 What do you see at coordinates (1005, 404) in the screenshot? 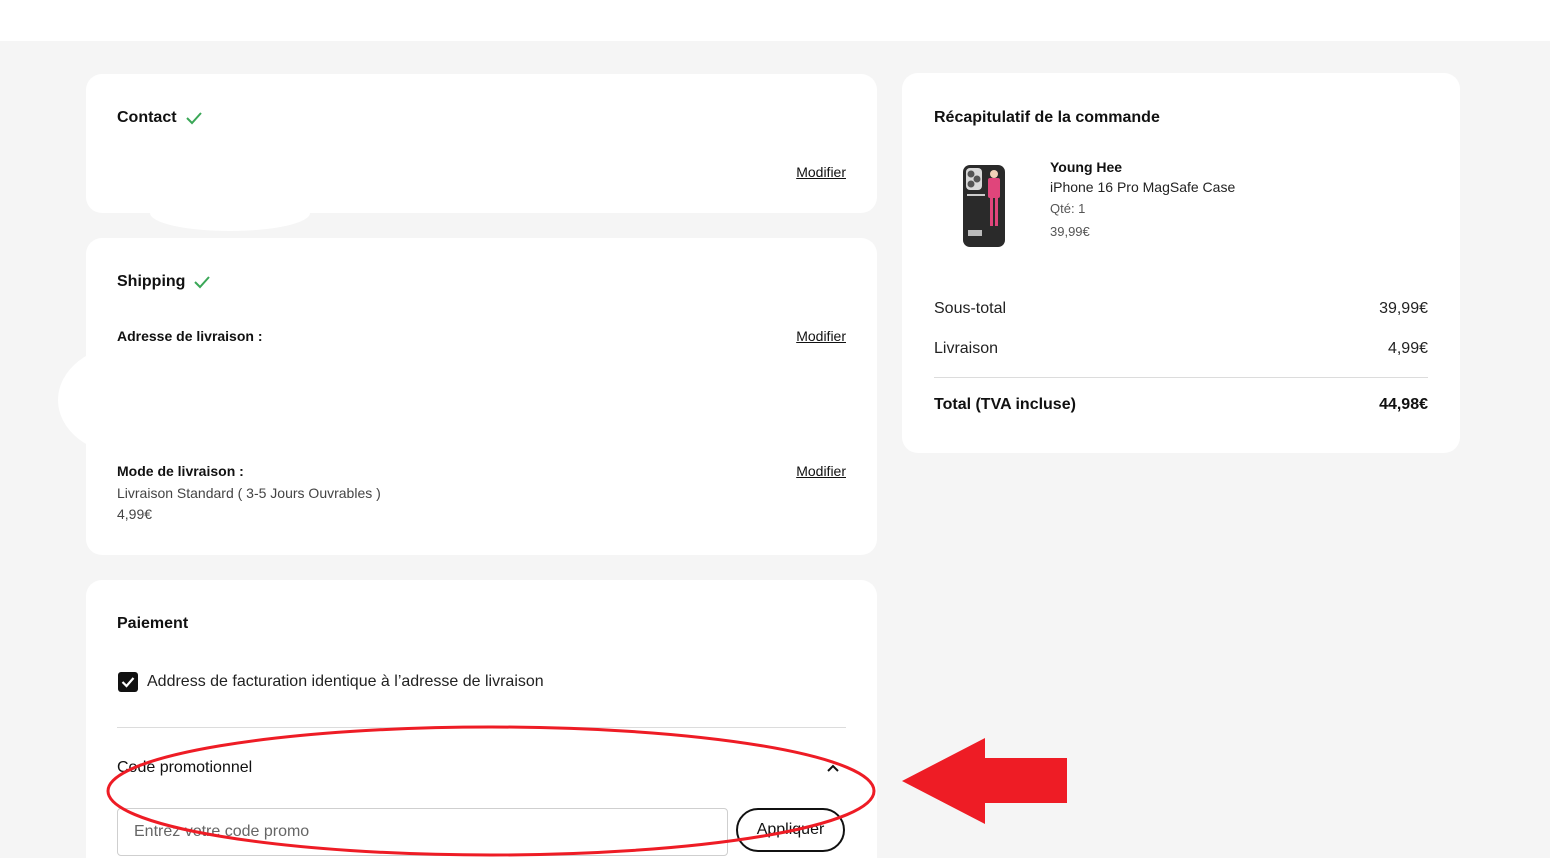
I see `total-label: Total (TVA incluse)` at bounding box center [1005, 404].